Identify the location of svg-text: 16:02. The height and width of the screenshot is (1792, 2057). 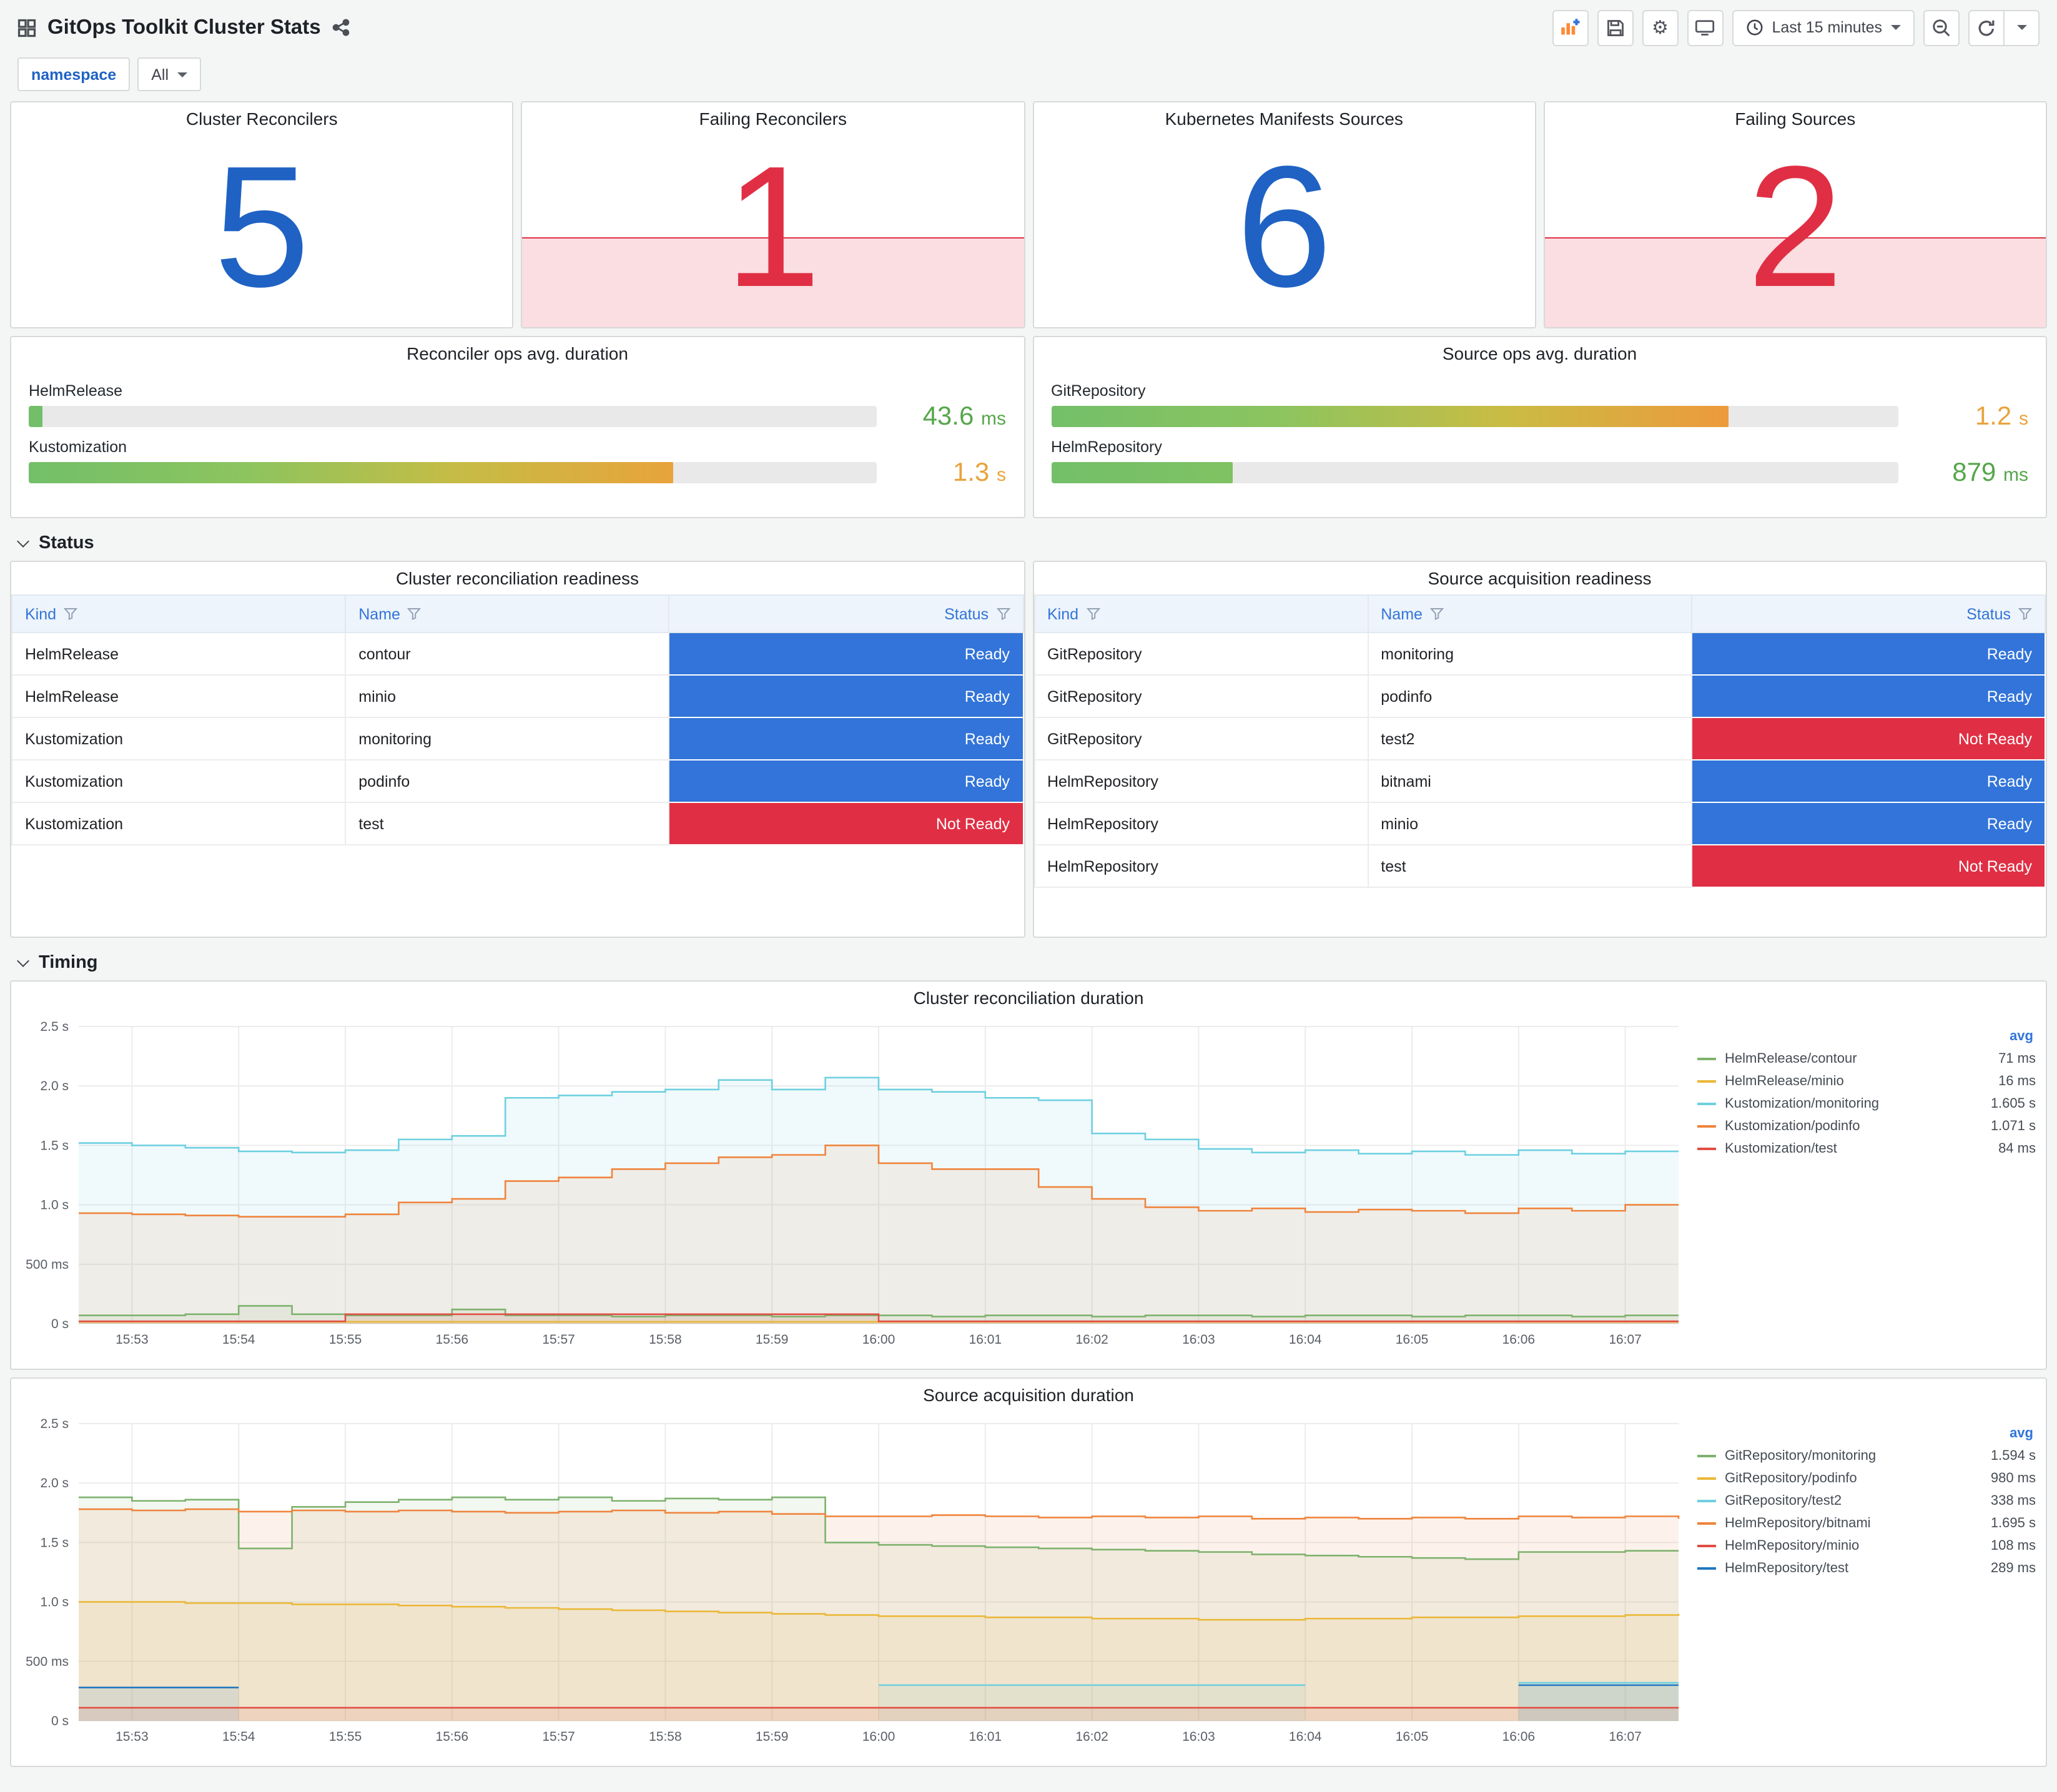
(1091, 1339).